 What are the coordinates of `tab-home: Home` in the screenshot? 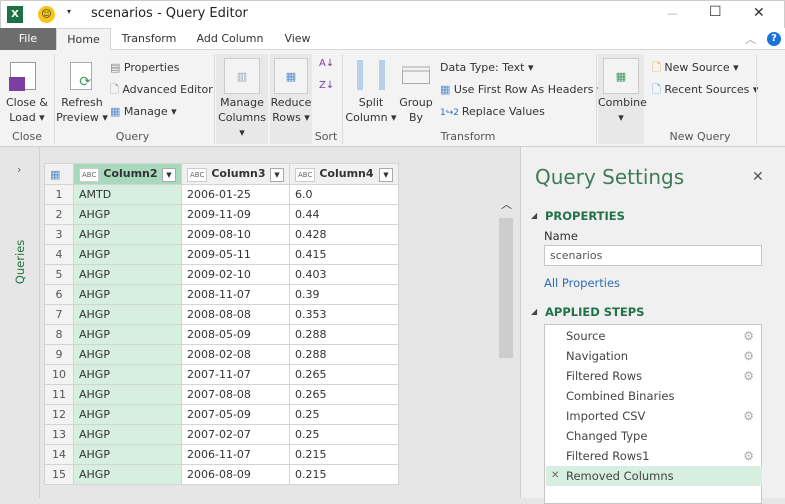 It's located at (83, 39).